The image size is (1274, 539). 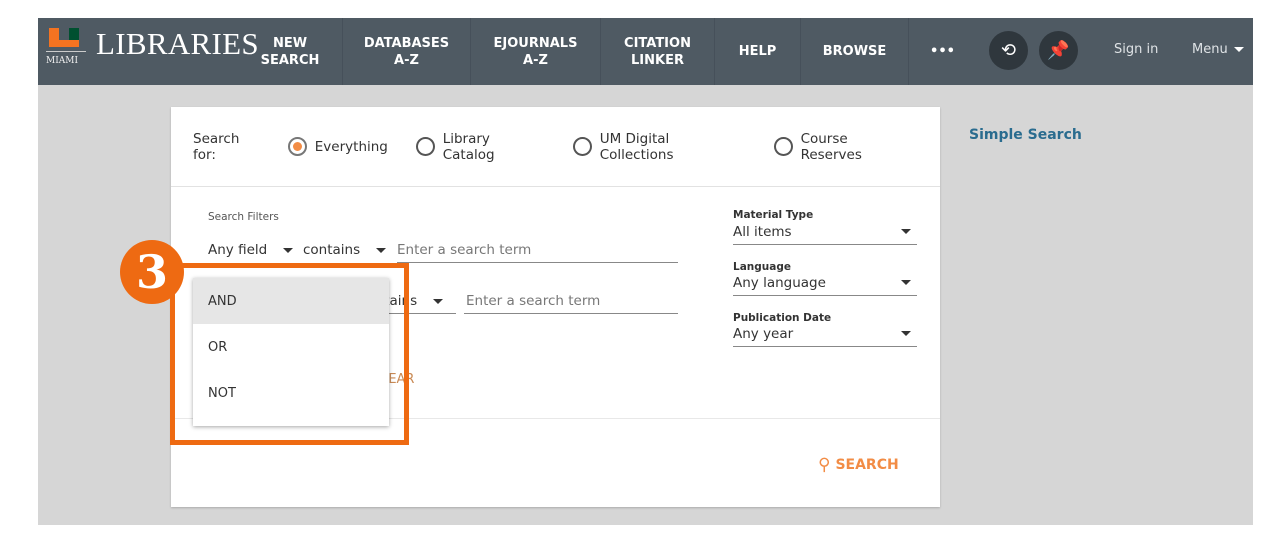 I want to click on step-number-badge: 3, so click(x=152, y=272).